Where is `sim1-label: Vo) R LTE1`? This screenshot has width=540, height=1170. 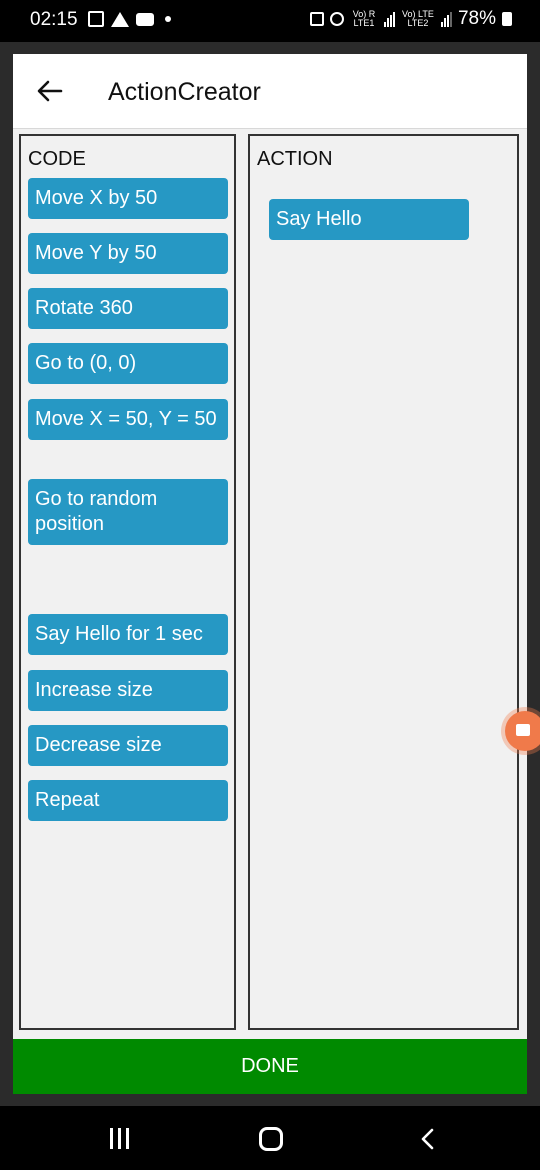 sim1-label: Vo) R LTE1 is located at coordinates (364, 18).